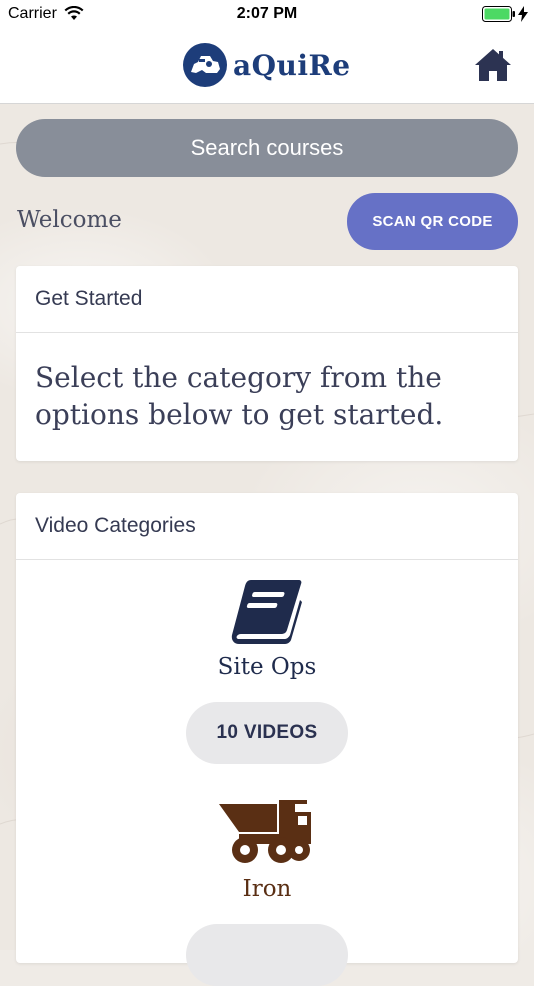 Image resolution: width=534 pixels, height=986 pixels. I want to click on search-courses-field: Search courses, so click(267, 148).